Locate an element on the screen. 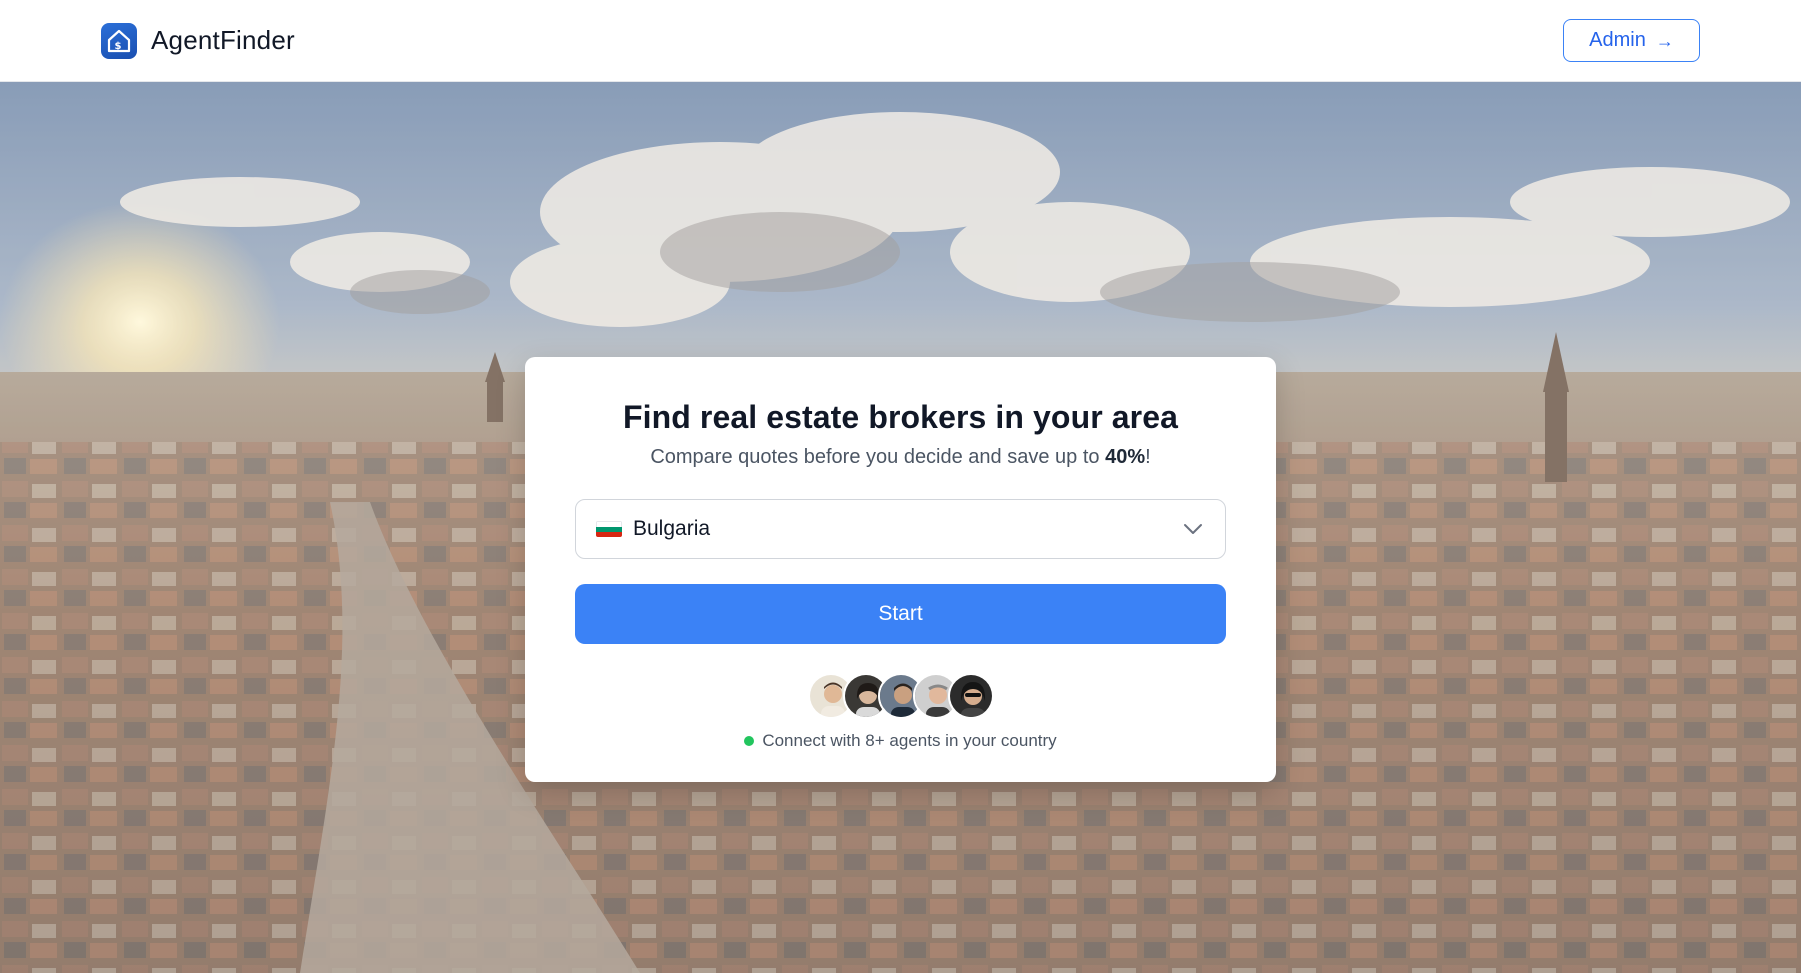 The image size is (1801, 973). admin-button: Admin → is located at coordinates (1631, 40).